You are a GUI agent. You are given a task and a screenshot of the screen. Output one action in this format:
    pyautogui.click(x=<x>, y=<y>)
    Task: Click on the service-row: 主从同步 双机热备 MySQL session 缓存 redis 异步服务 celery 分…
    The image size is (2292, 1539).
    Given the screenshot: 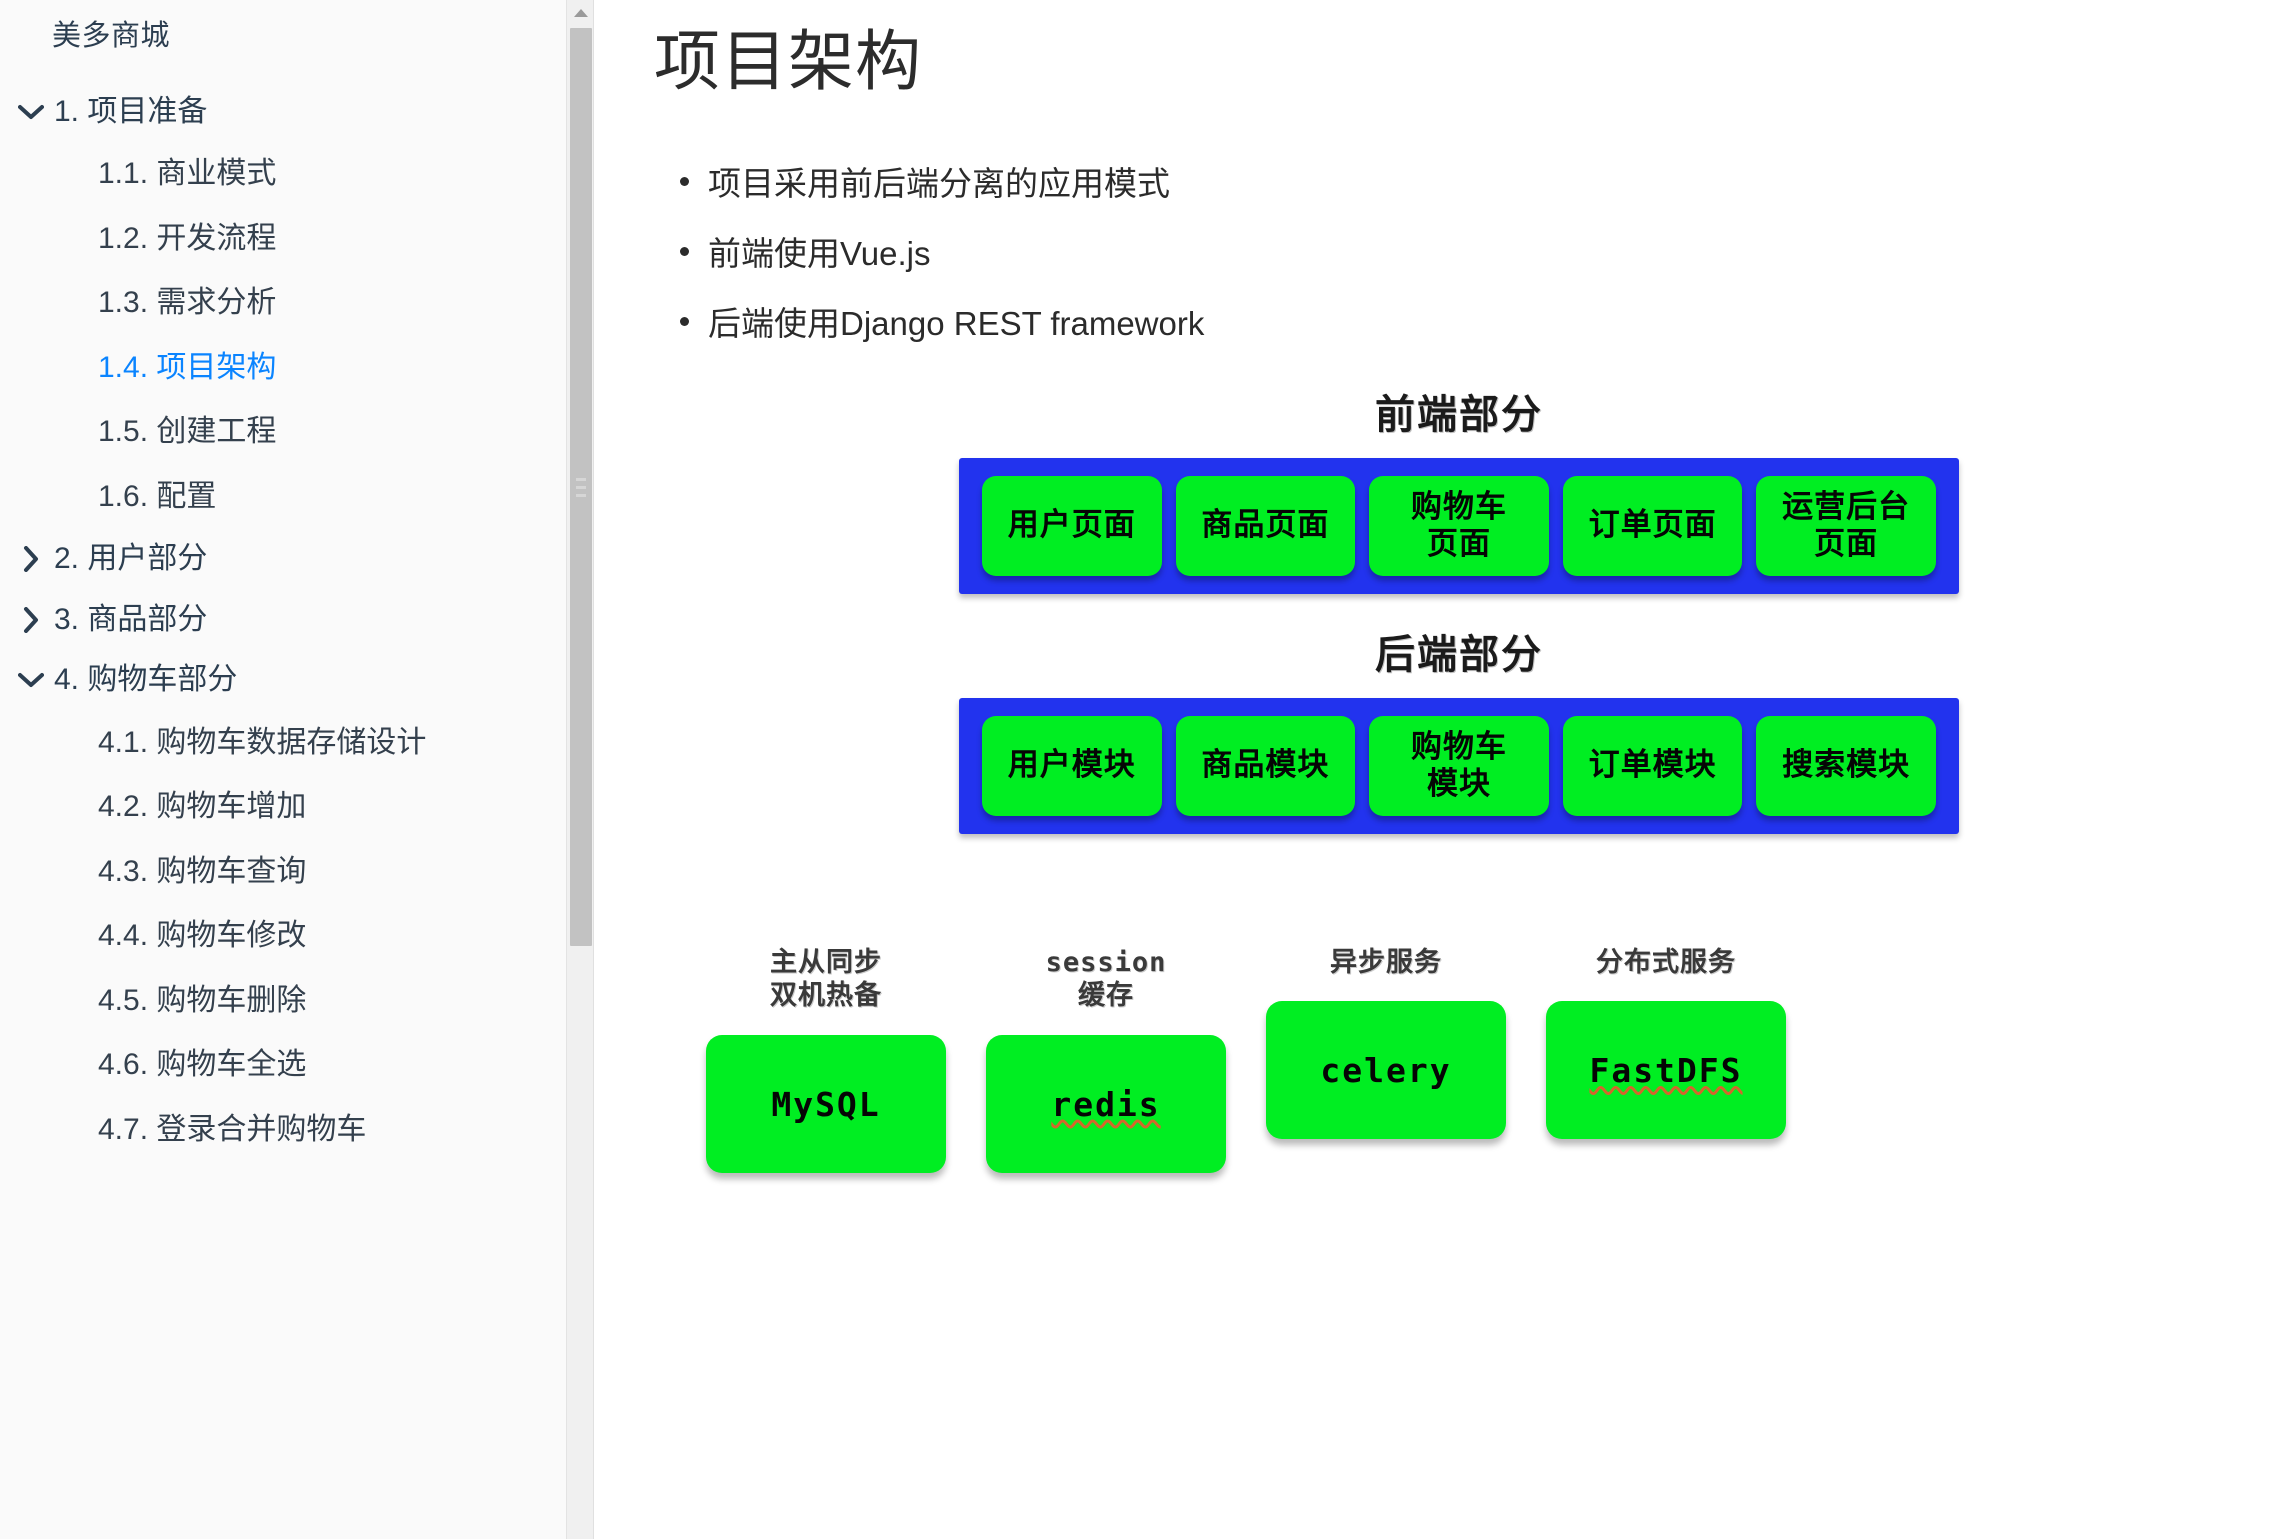 What is the action you would take?
    pyautogui.click(x=1246, y=1060)
    